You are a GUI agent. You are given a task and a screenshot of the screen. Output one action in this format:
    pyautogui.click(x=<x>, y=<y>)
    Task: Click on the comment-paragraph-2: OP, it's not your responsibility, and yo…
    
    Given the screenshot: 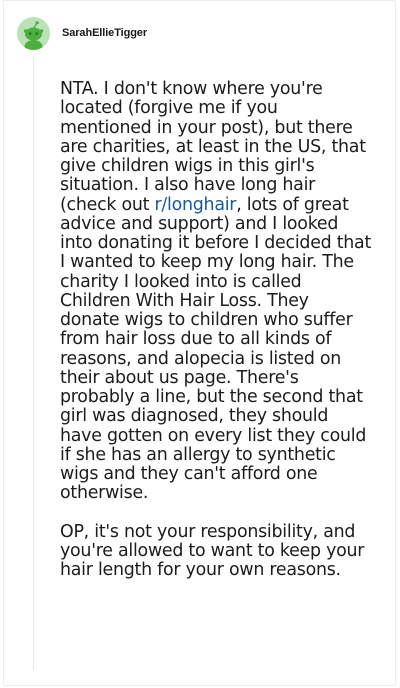 What is the action you would take?
    pyautogui.click(x=212, y=550)
    